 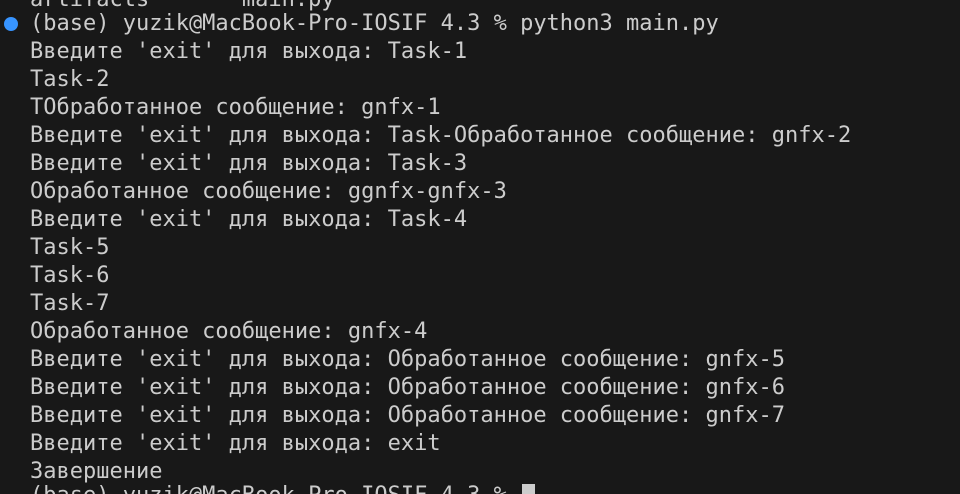 I want to click on output-line: Введите 'exit' для выхода: Task-1, so click(x=249, y=51).